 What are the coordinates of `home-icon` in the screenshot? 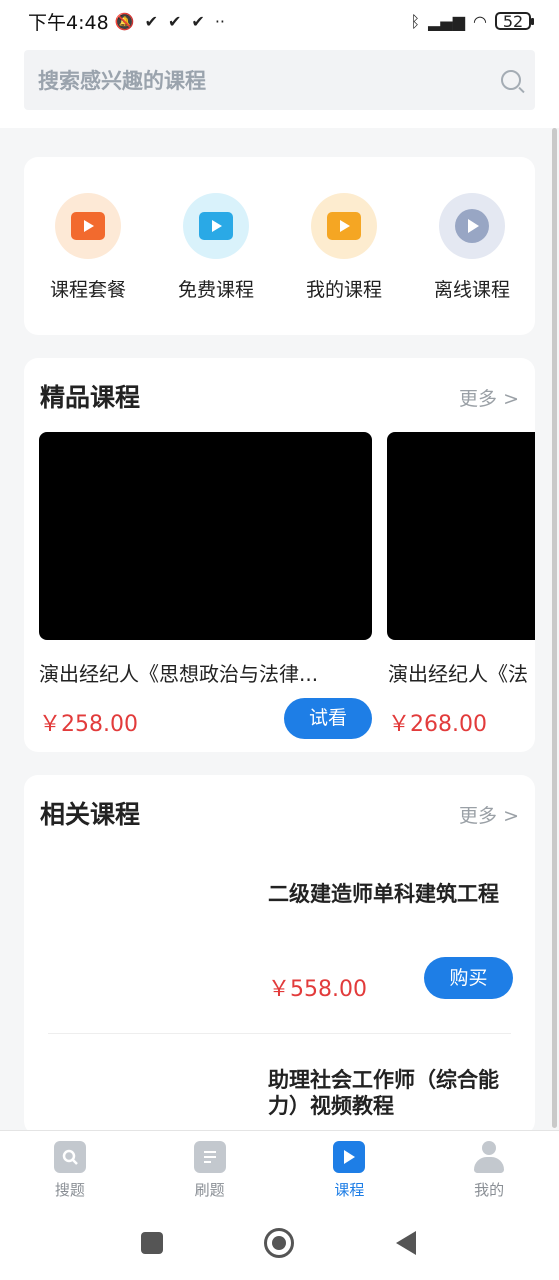 It's located at (279, 1243).